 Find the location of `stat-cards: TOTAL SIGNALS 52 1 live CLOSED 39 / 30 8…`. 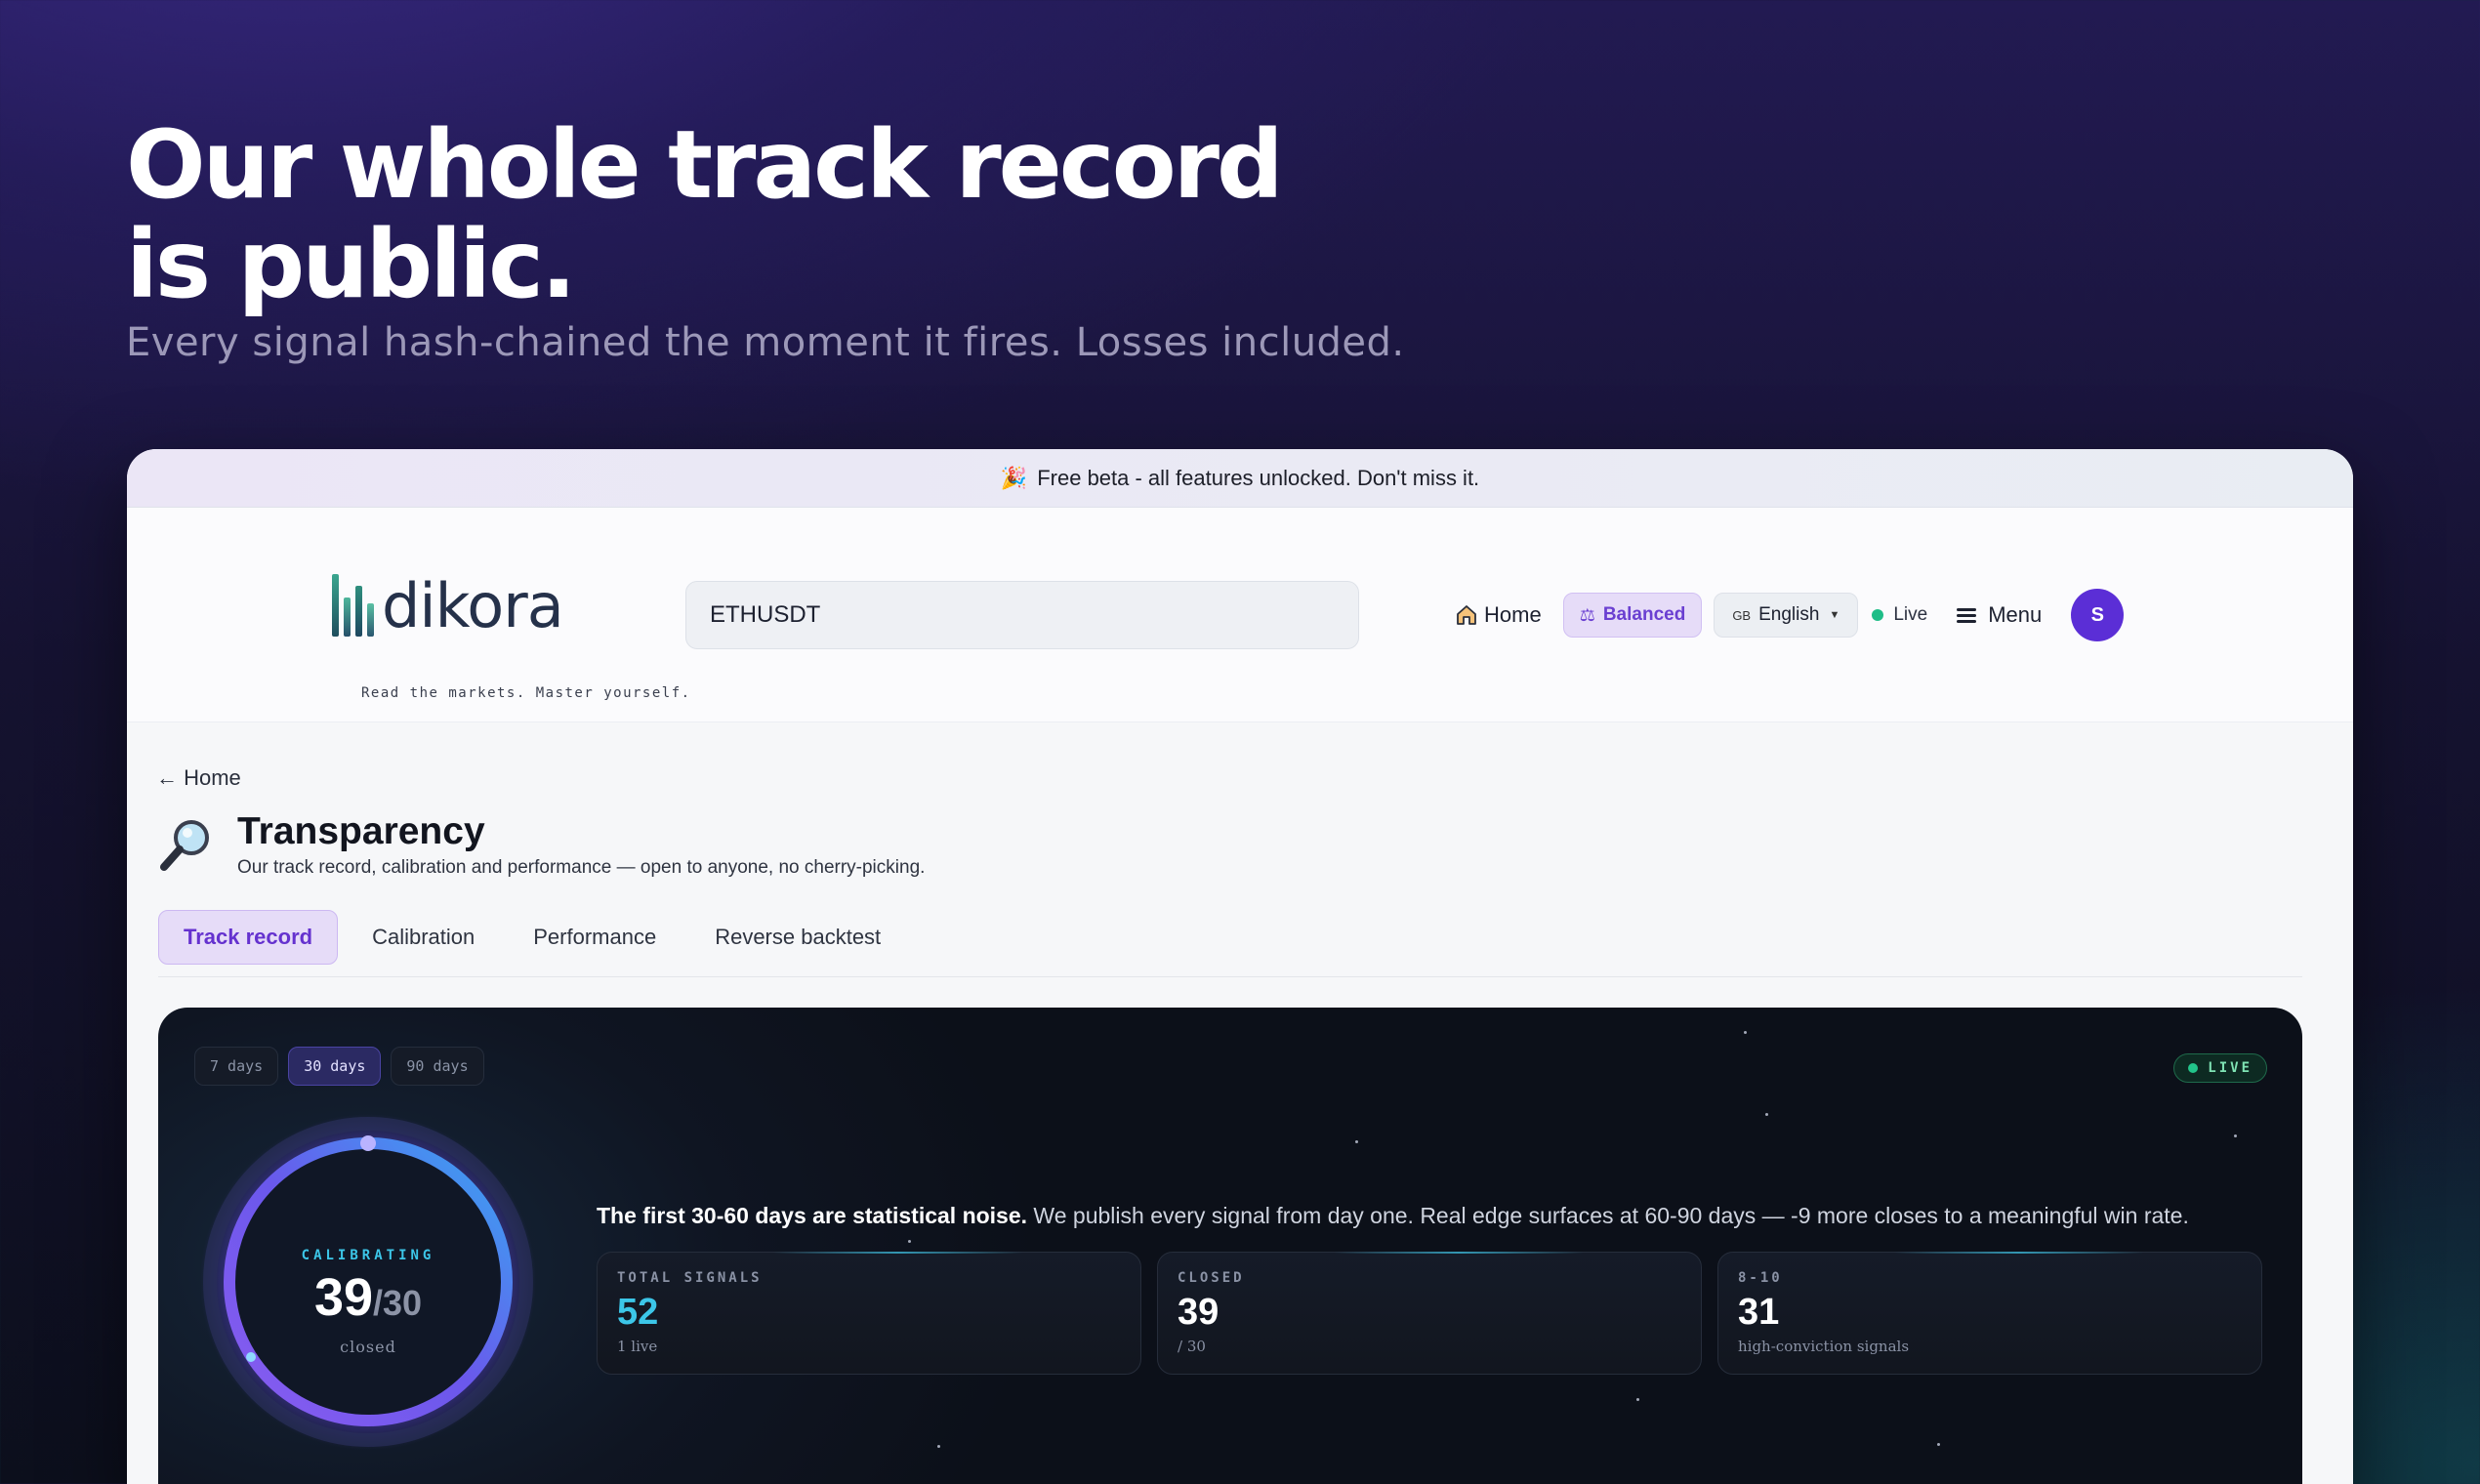

stat-cards: TOTAL SIGNALS 52 1 live CLOSED 39 / 30 8… is located at coordinates (1437, 1314).